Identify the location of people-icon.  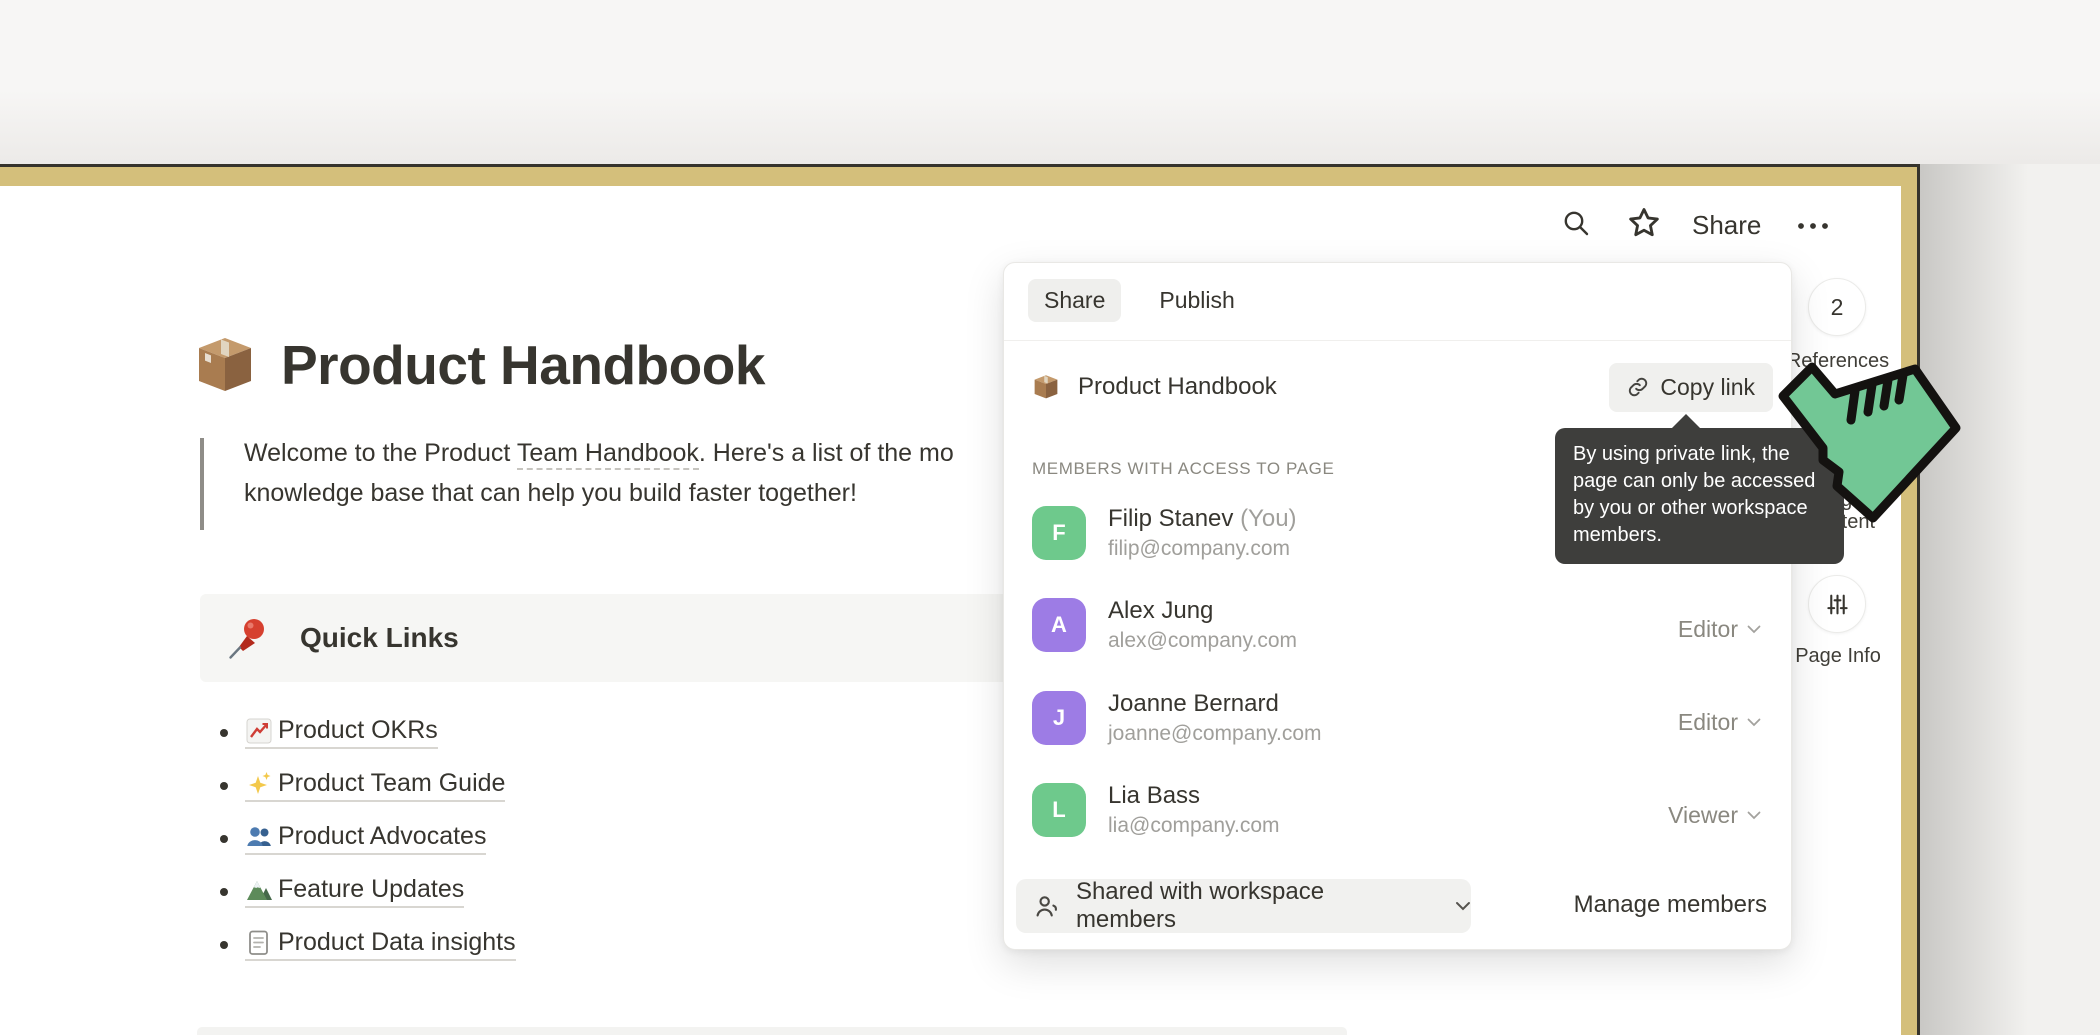
(1047, 906).